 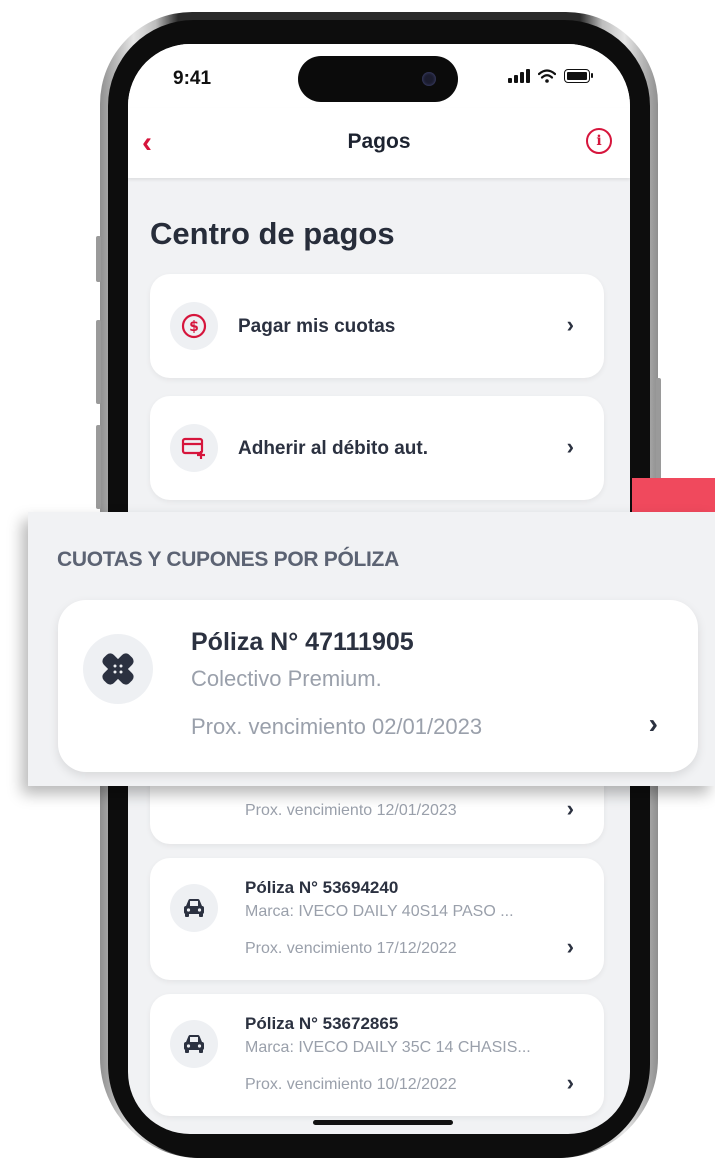 What do you see at coordinates (302, 642) in the screenshot?
I see `policy-title: Póliza N° 47111905` at bounding box center [302, 642].